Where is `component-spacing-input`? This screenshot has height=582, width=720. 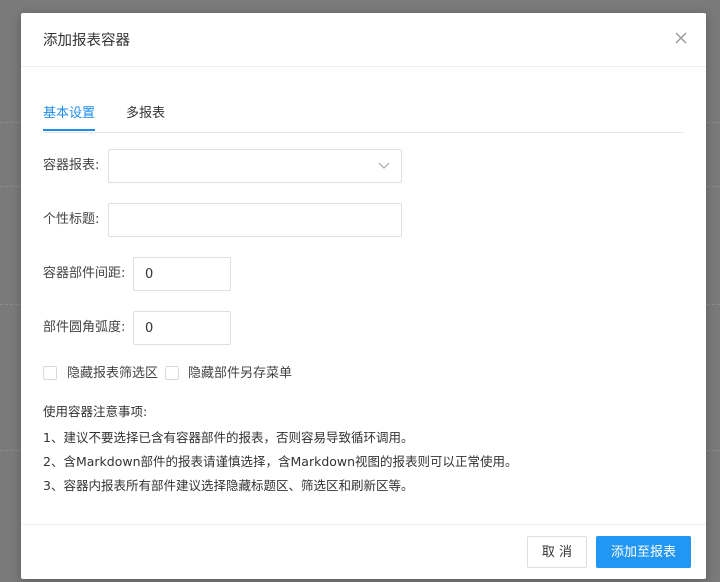 component-spacing-input is located at coordinates (182, 274).